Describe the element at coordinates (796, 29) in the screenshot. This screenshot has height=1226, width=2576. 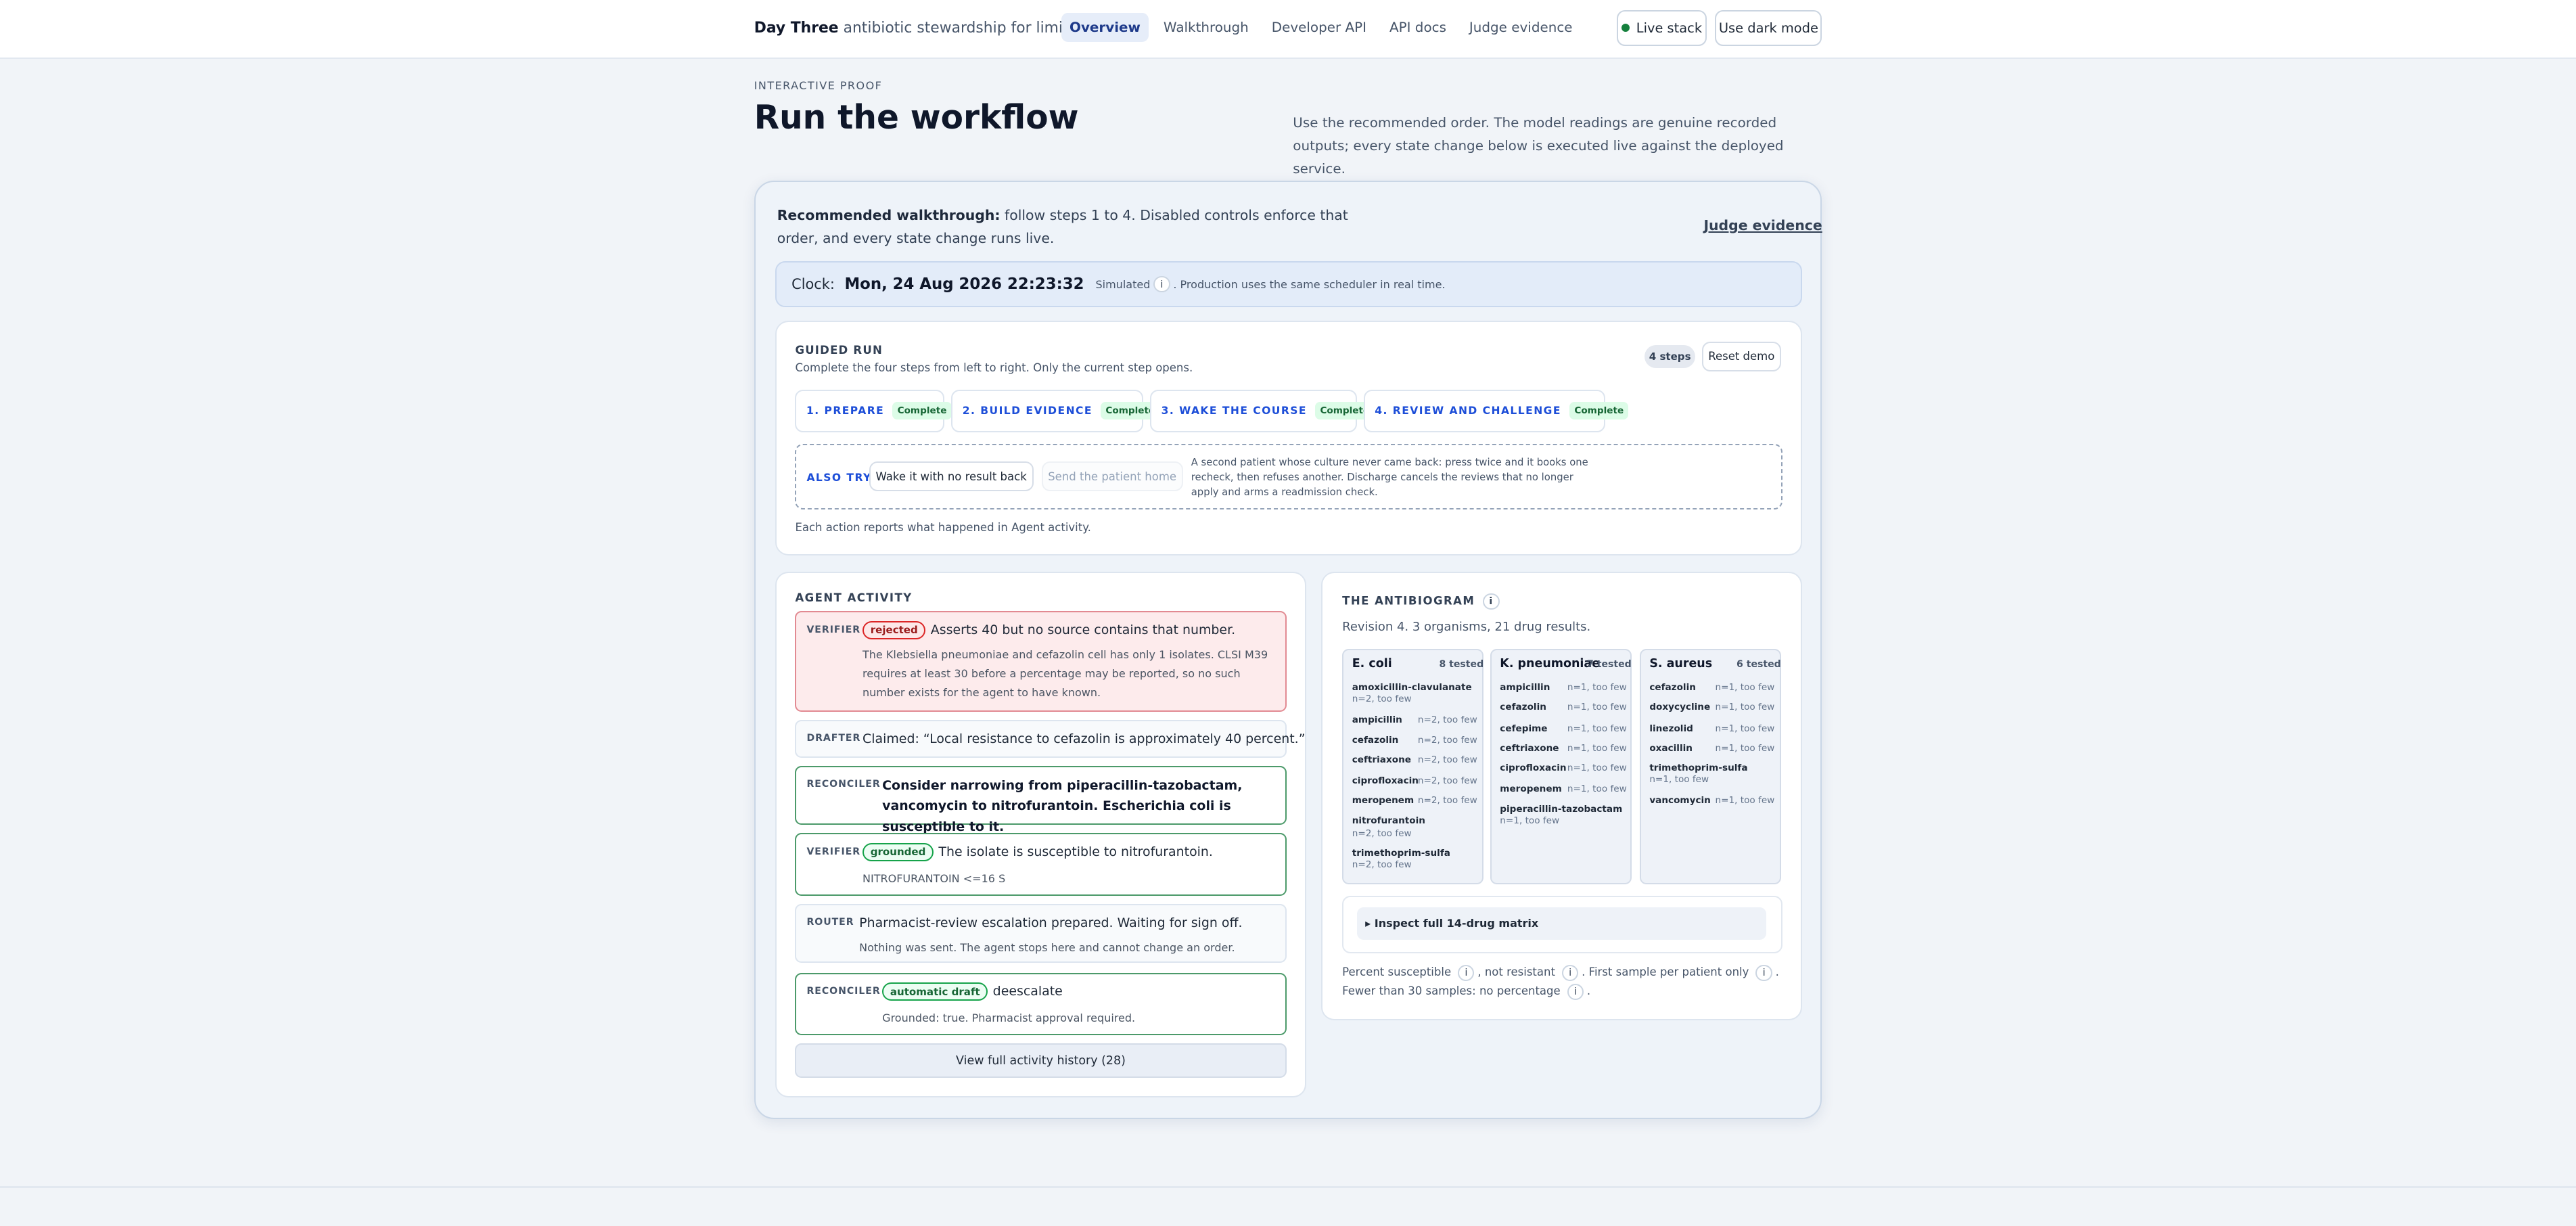
I see `brand-name: Day Three` at that location.